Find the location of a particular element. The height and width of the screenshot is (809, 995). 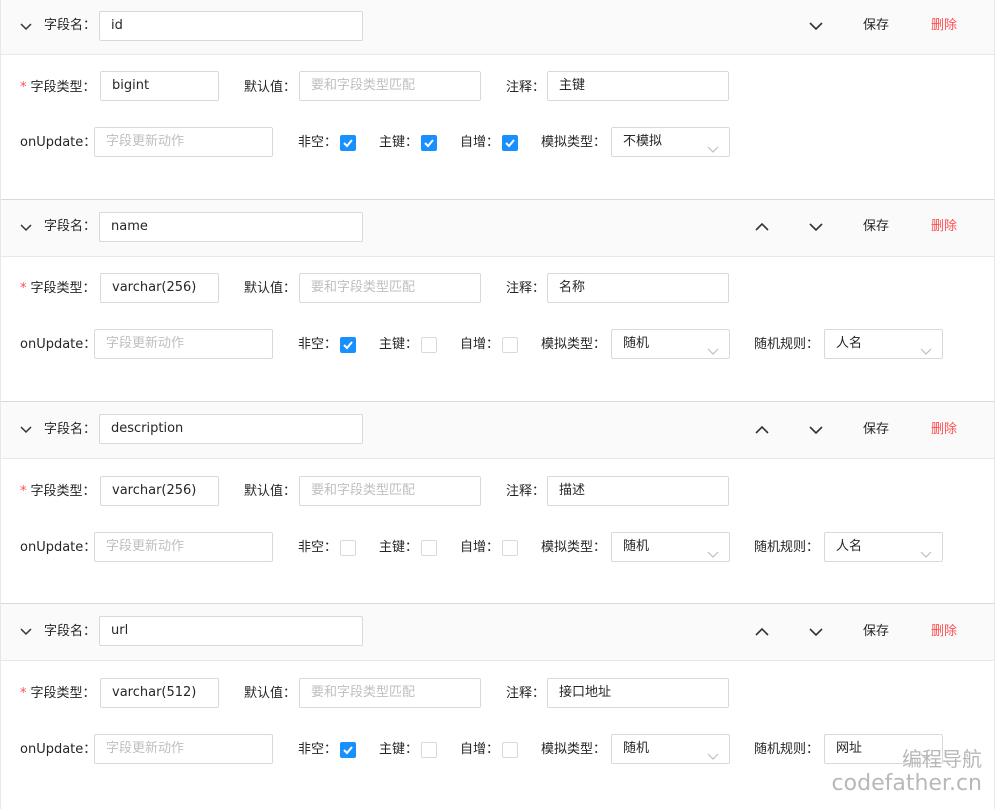

auto-increment-label: 自增： is located at coordinates (480, 344).